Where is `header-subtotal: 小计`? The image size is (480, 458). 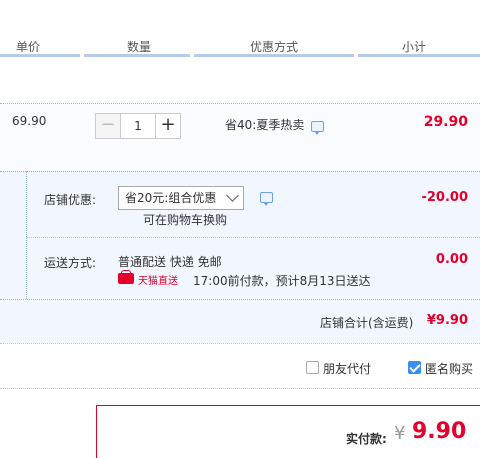
header-subtotal: 小计 is located at coordinates (414, 47).